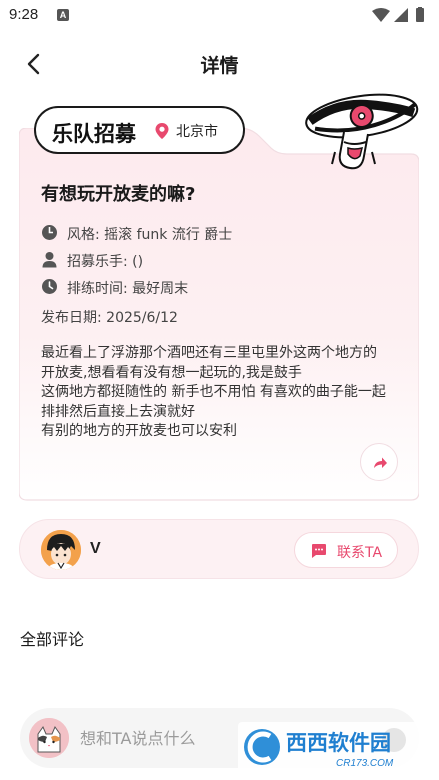 This screenshot has height=780, width=439. What do you see at coordinates (219, 549) in the screenshot?
I see `author-bar: V 联系TA` at bounding box center [219, 549].